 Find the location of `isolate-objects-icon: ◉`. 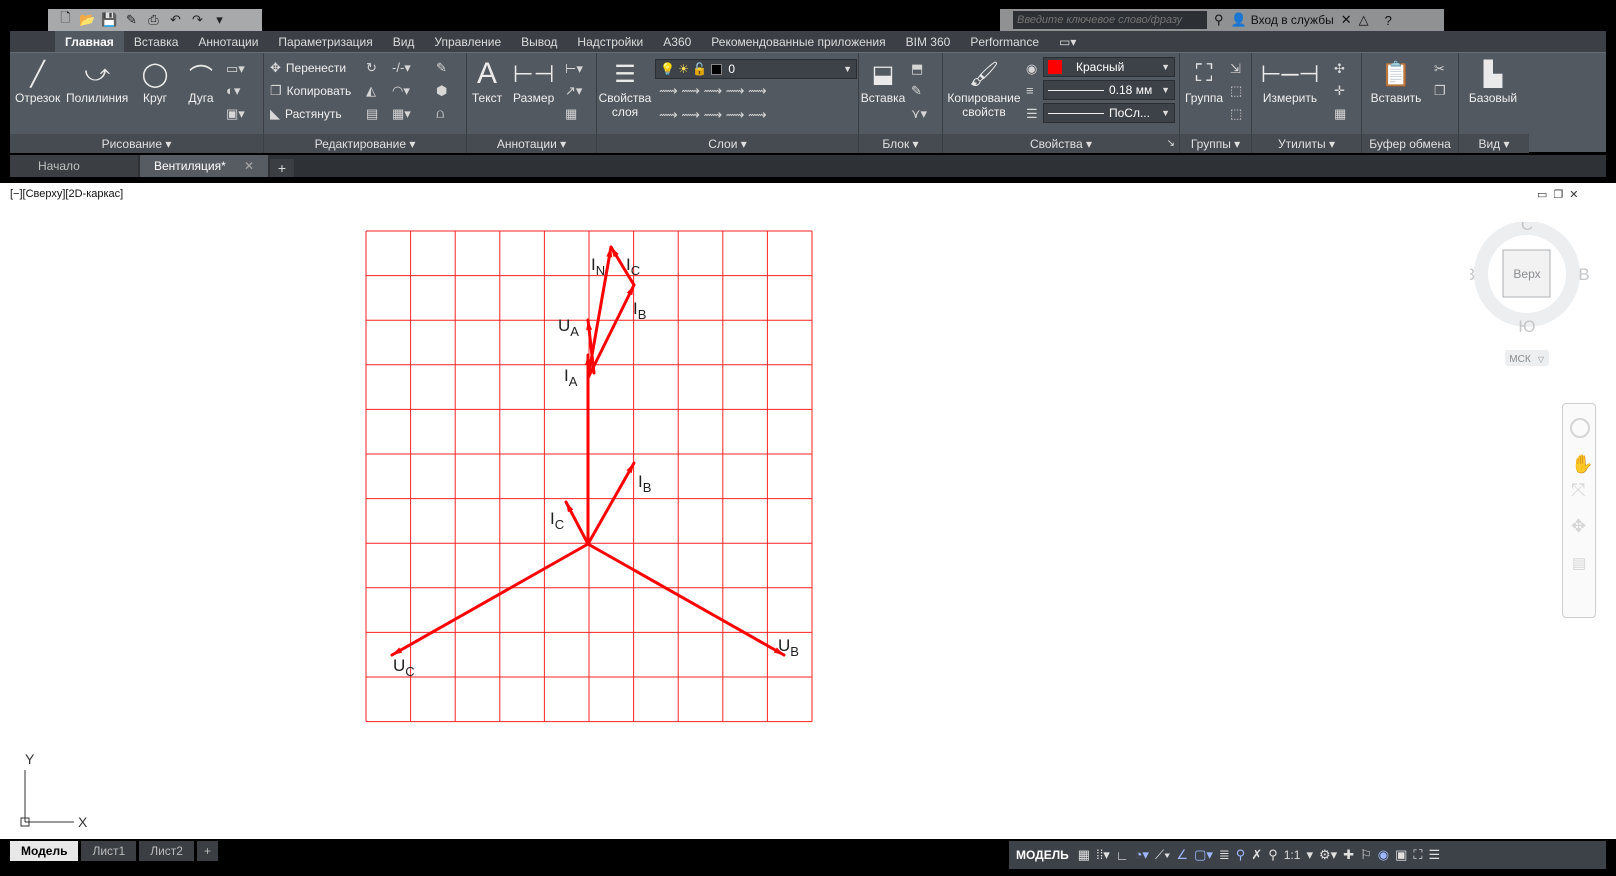

isolate-objects-icon: ◉ is located at coordinates (1383, 855).